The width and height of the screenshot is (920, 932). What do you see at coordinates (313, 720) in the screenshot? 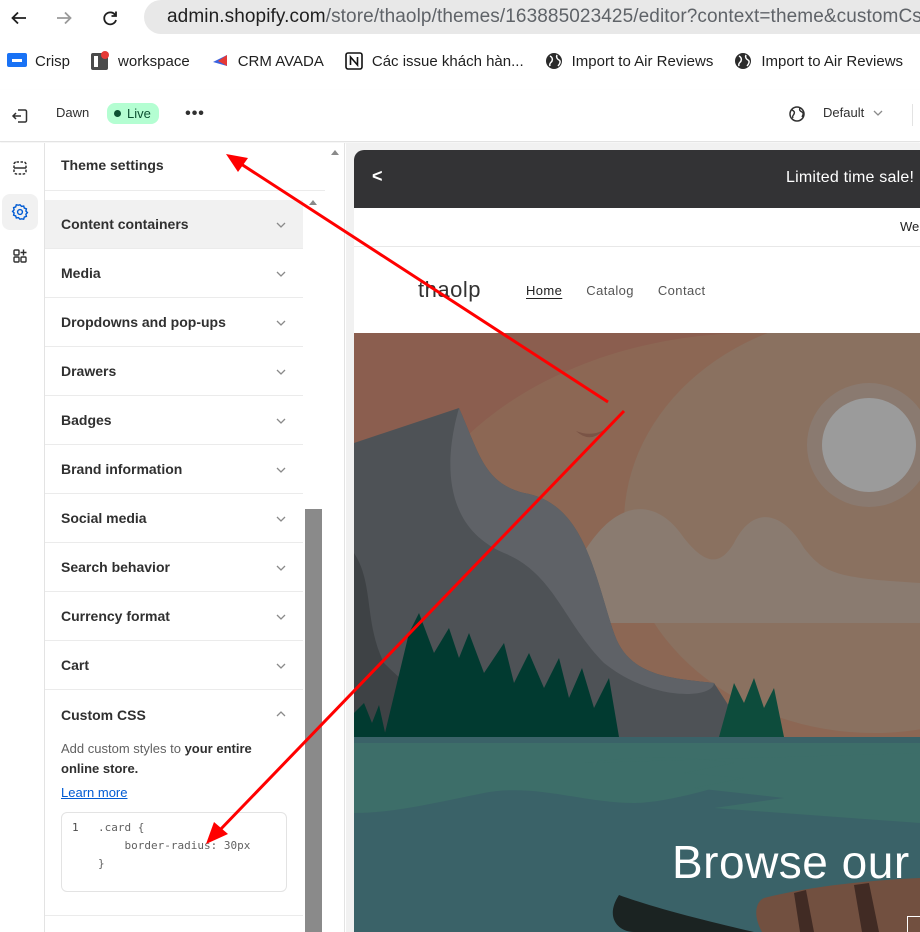
I see `scrollbar-thumb` at bounding box center [313, 720].